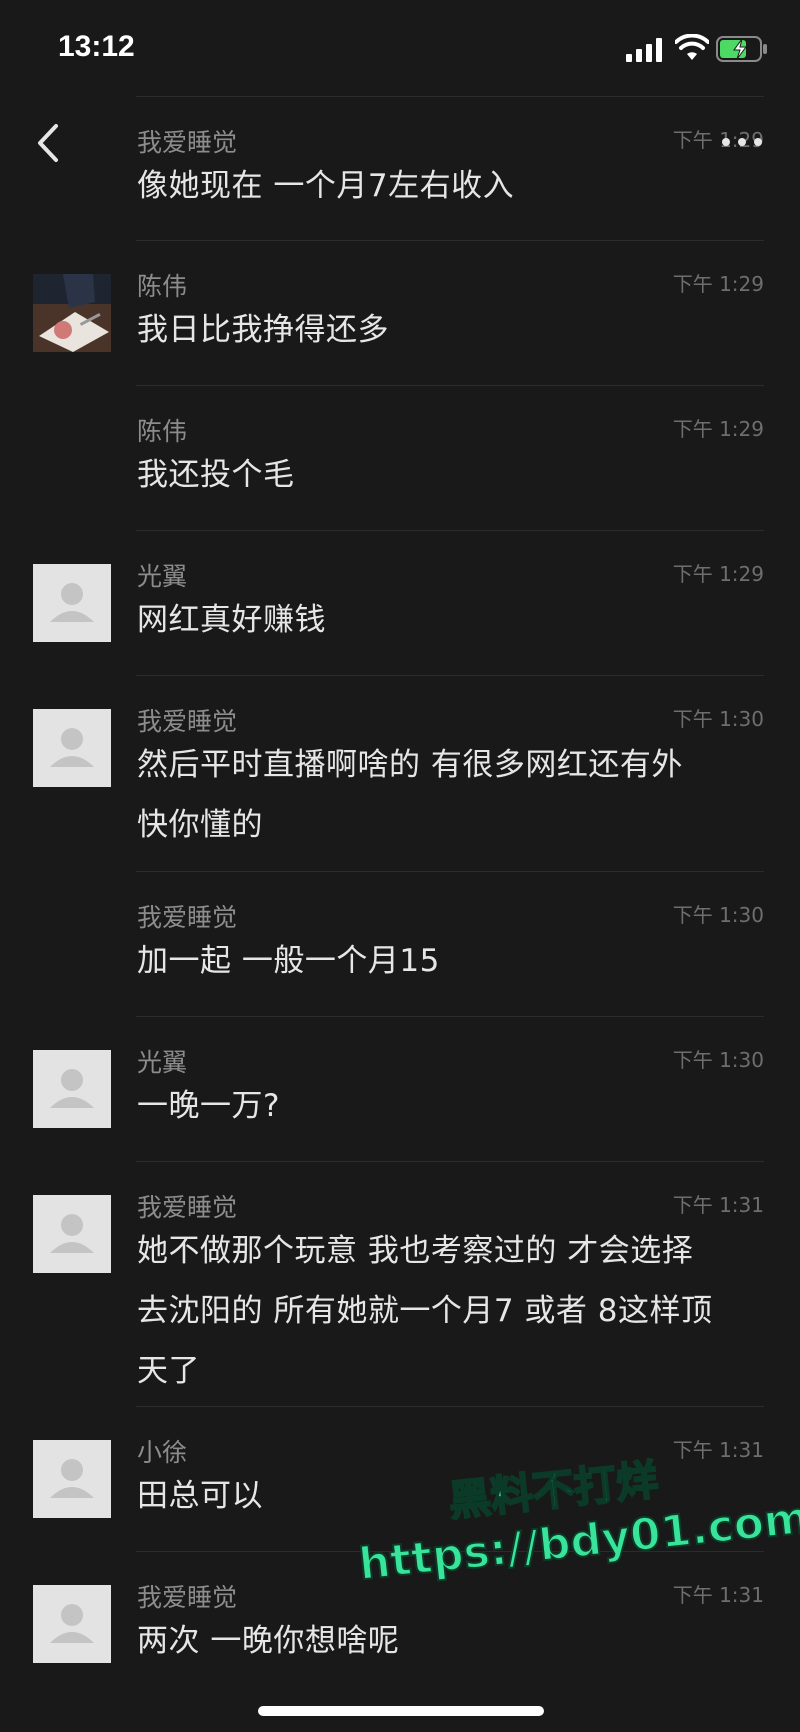  What do you see at coordinates (263, 330) in the screenshot?
I see `message-text-line: 我日比我挣得还多` at bounding box center [263, 330].